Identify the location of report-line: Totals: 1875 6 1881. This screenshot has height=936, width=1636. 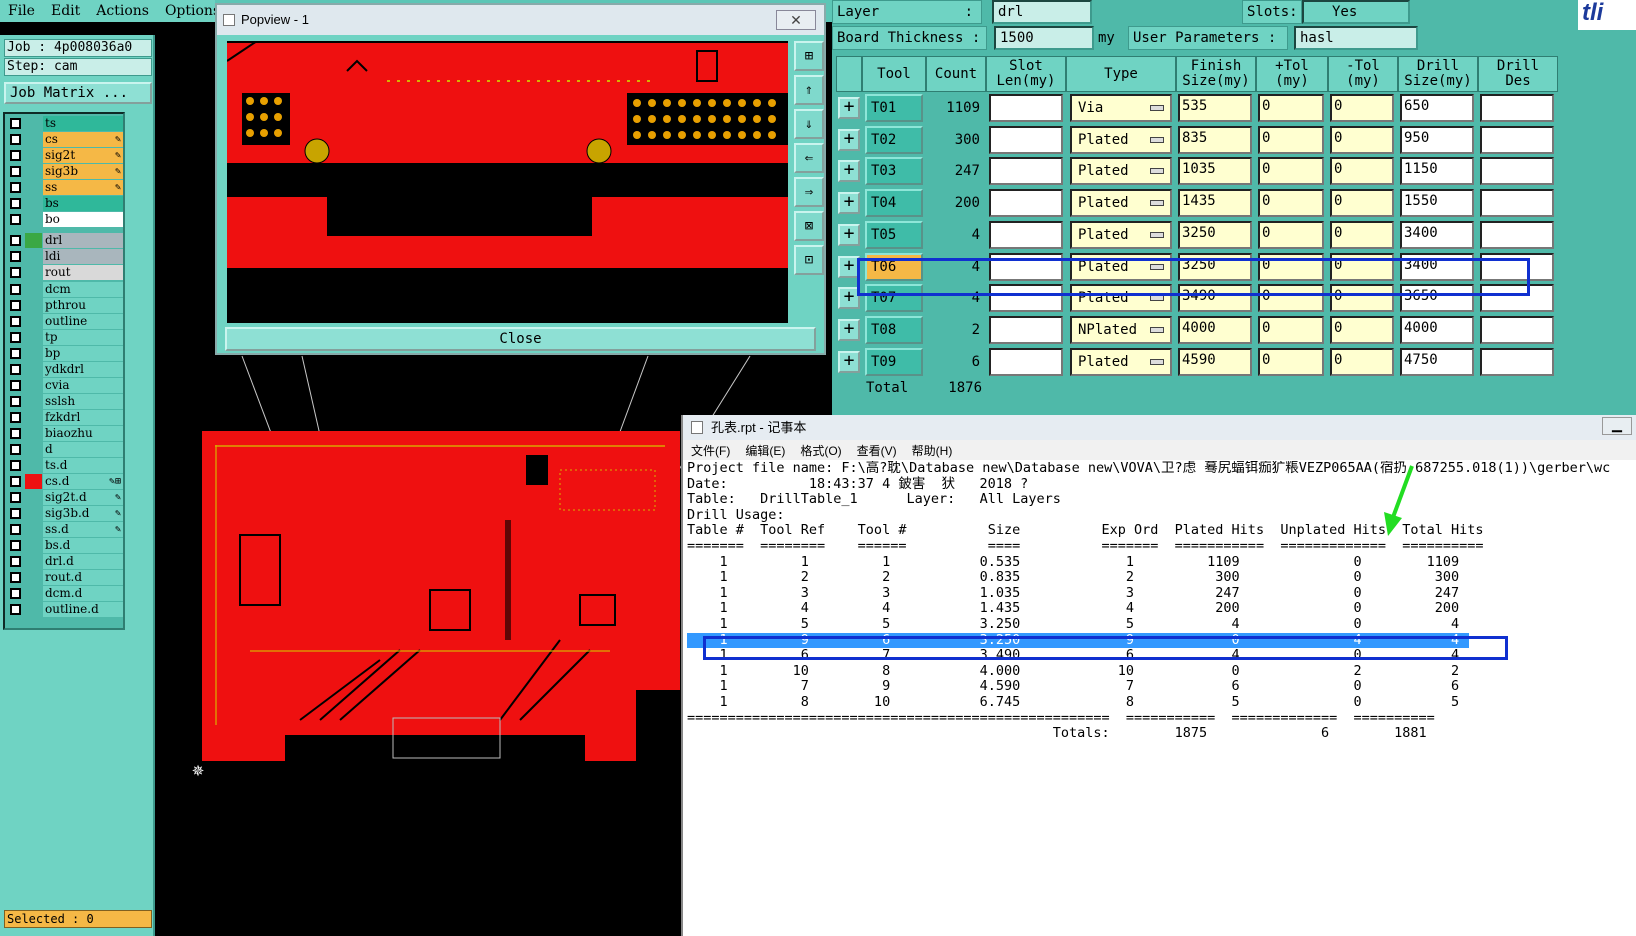
(1161, 733).